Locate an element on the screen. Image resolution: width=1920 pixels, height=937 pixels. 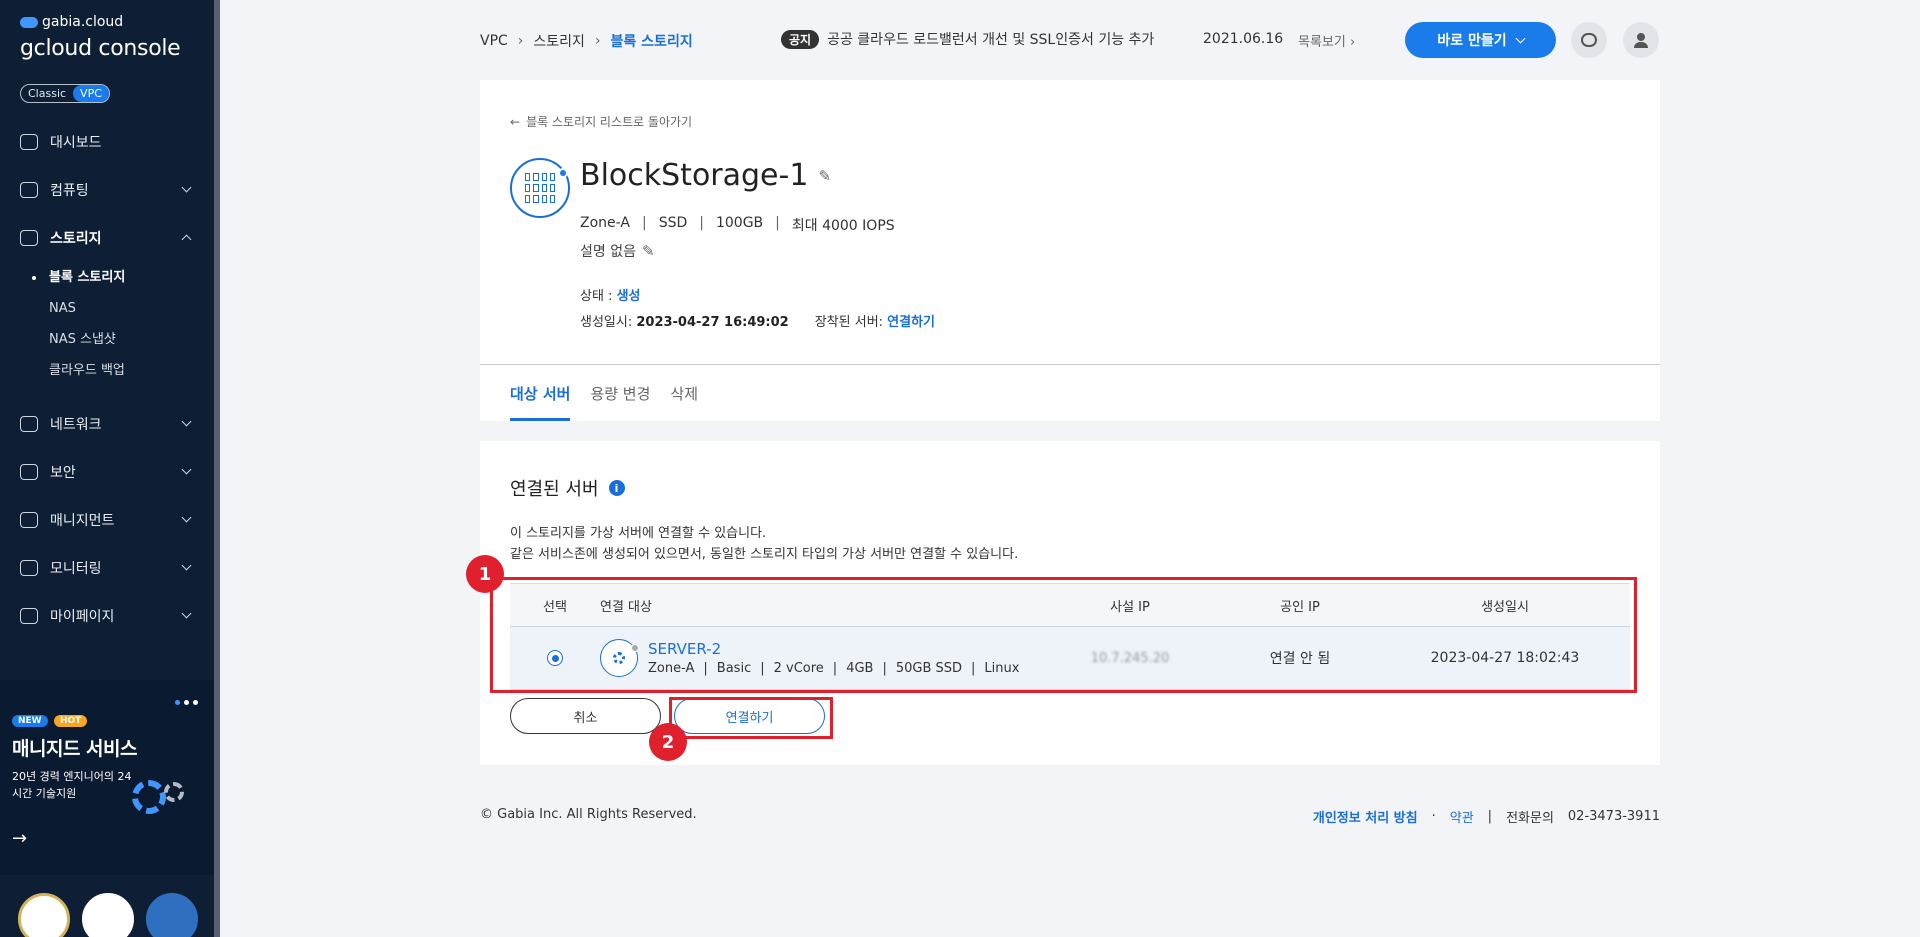
annotation-marker-1: 1 is located at coordinates (485, 574).